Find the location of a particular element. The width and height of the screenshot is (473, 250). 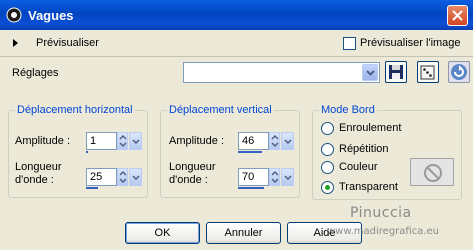

horizontal-wavelength-label-line2: d'onde : is located at coordinates (34, 180).